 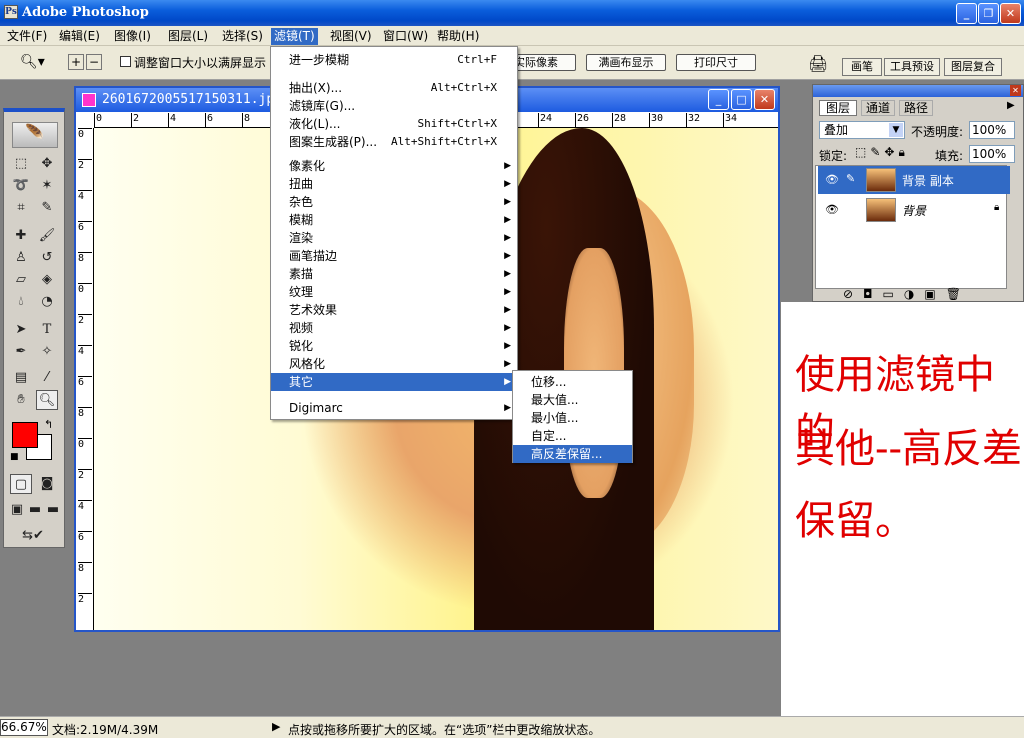 I want to click on custom-shape-tool-icon: ✧, so click(x=47, y=352).